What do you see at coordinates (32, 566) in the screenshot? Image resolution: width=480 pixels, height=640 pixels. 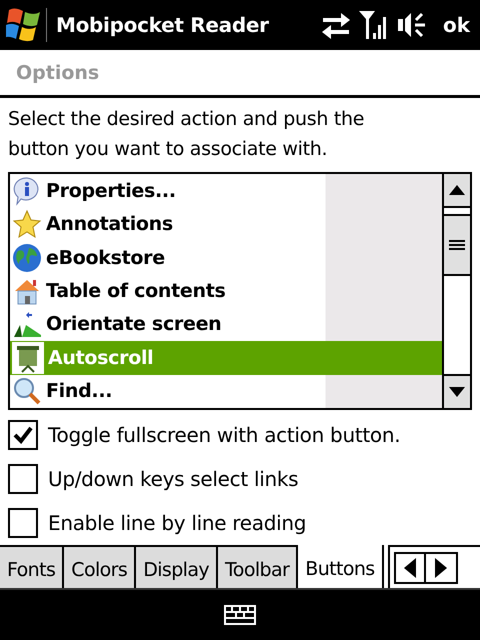 I see `tab: Fonts` at bounding box center [32, 566].